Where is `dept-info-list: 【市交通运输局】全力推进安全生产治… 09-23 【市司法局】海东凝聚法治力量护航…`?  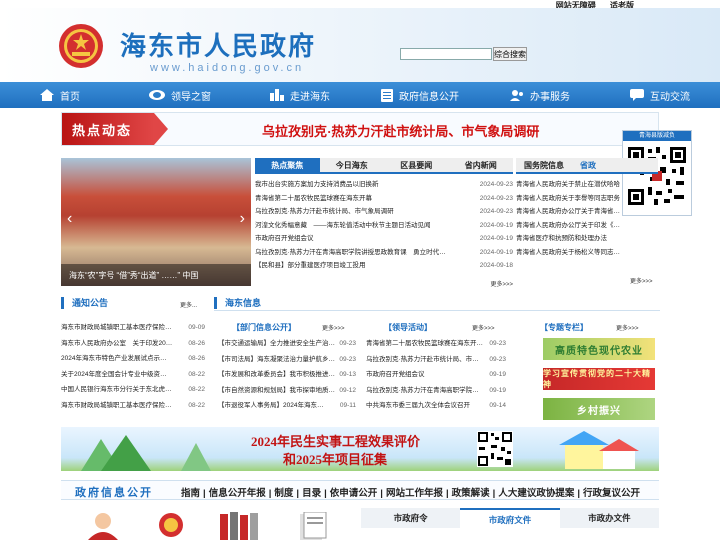
dept-info-list: 【市交通运输局】全力推进安全生产治… 09-23 【市司法局】海东凝聚法治力量护航… is located at coordinates (287, 375).